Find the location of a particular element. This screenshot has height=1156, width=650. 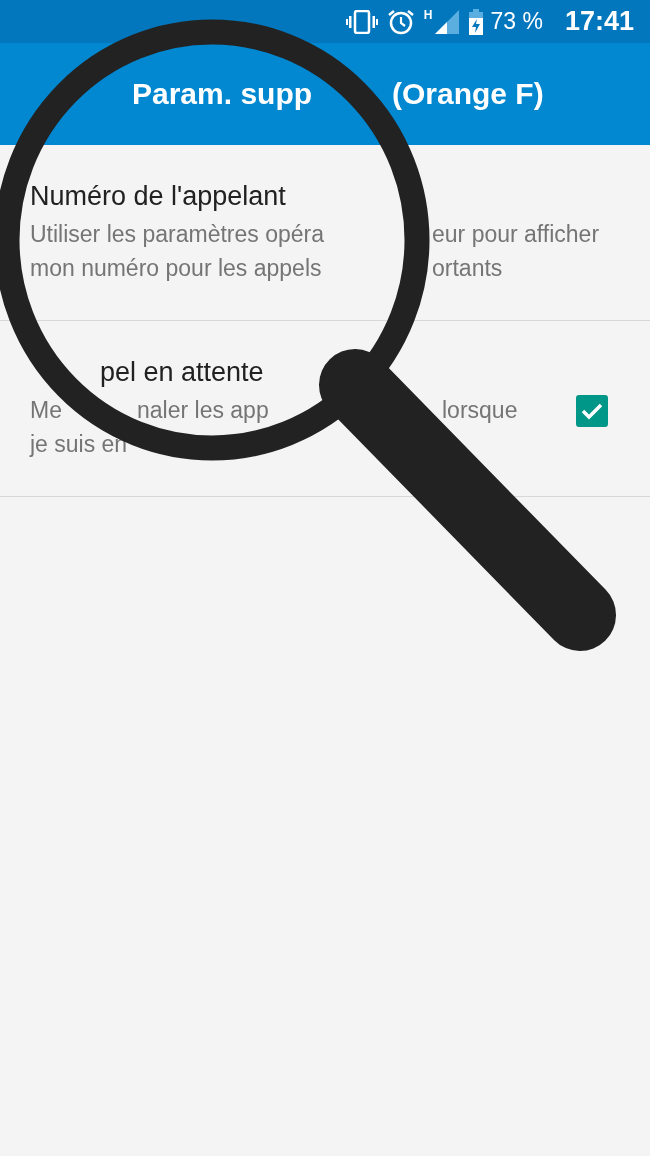

battery-charging-icon is located at coordinates (475, 21).